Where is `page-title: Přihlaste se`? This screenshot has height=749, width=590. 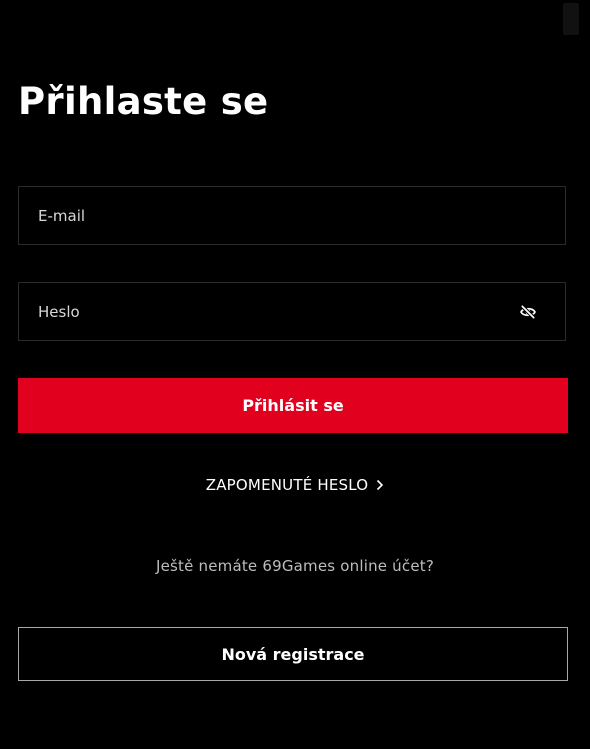
page-title: Přihlaste se is located at coordinates (143, 101).